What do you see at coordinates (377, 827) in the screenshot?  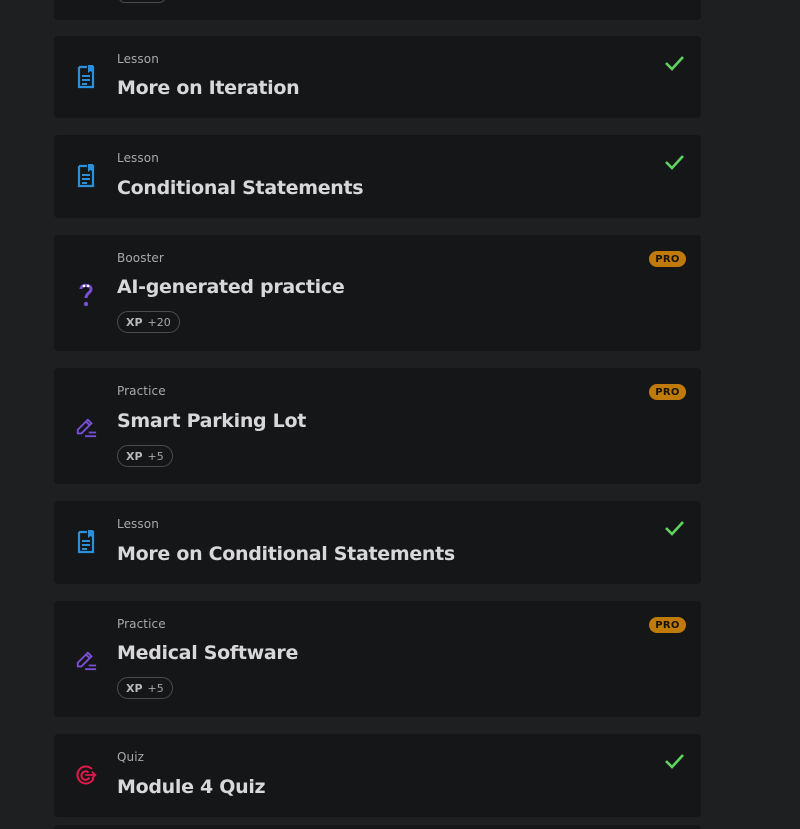 I see `next-item-card` at bounding box center [377, 827].